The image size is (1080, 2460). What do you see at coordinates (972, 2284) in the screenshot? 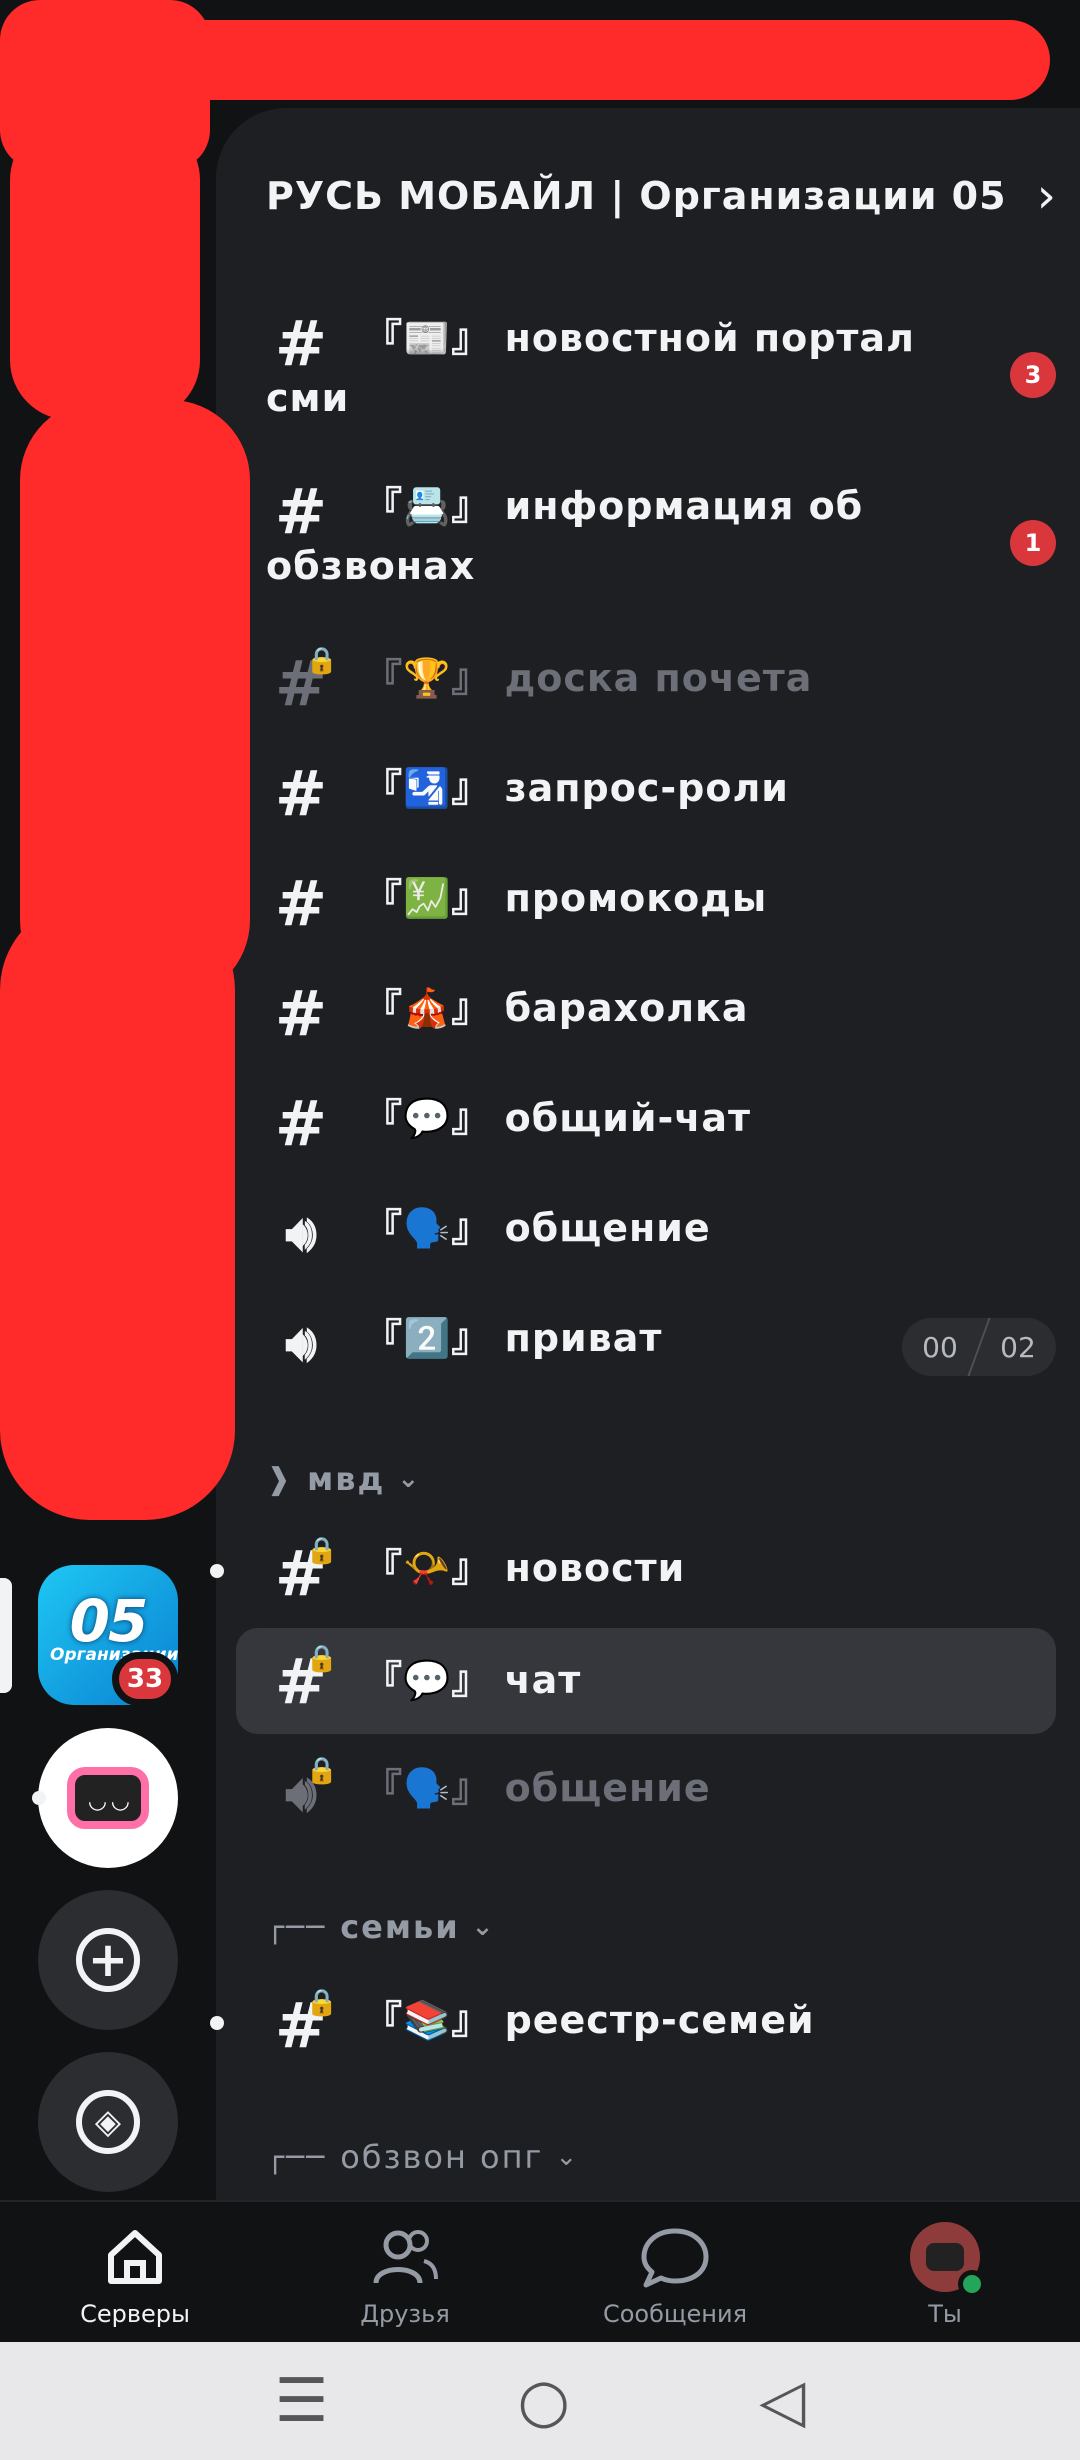
I see `online-status-icon` at bounding box center [972, 2284].